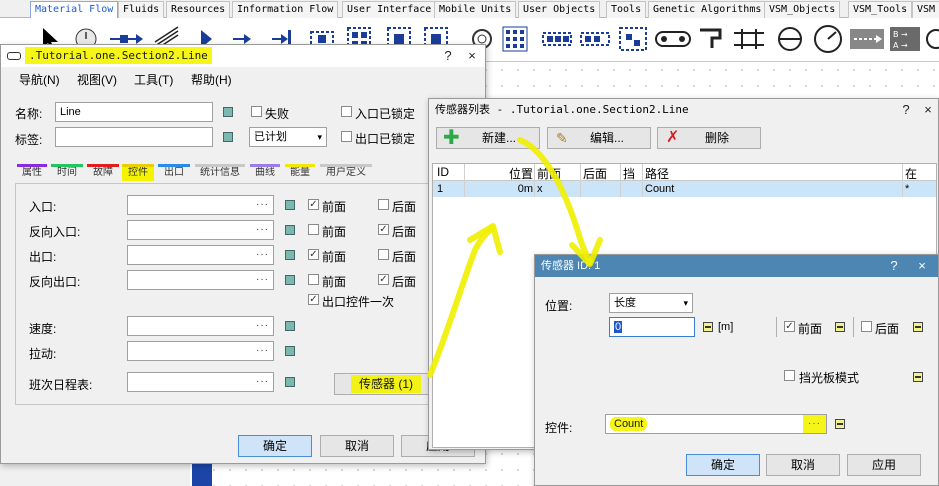  What do you see at coordinates (256, 111) in the screenshot?
I see `failed-checkbox` at bounding box center [256, 111].